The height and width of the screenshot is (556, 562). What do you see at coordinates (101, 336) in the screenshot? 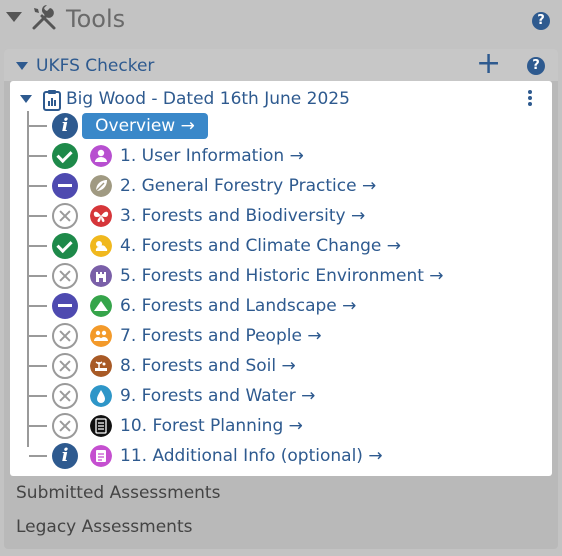
I see `people-icon` at bounding box center [101, 336].